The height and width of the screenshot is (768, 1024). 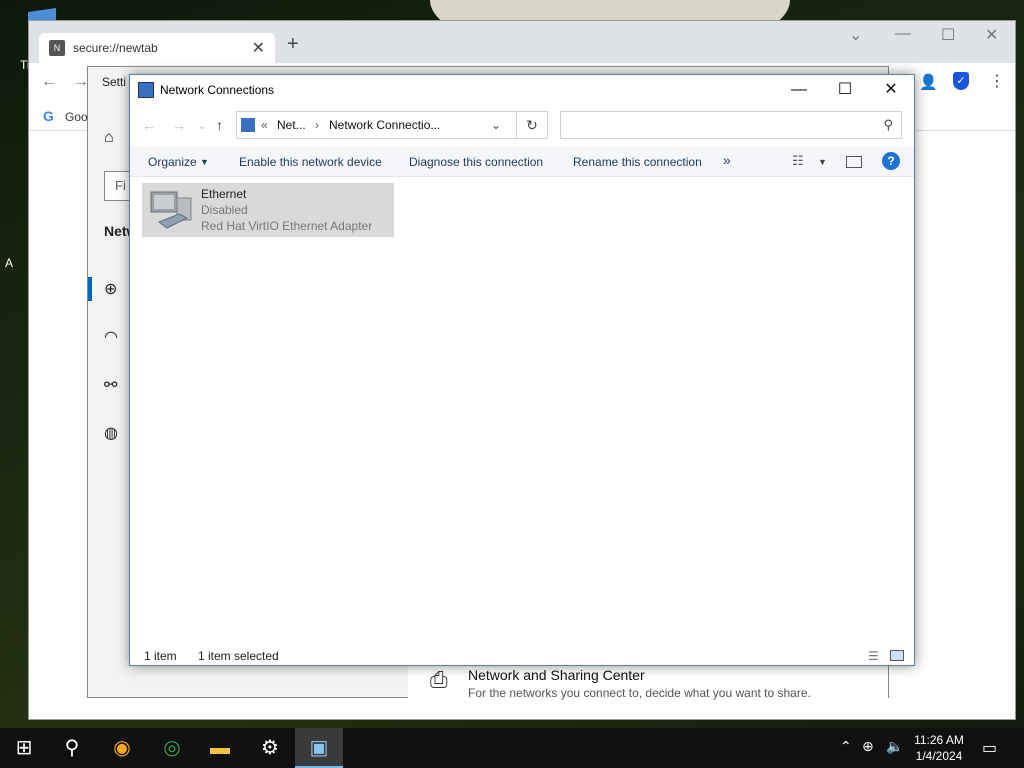 What do you see at coordinates (179, 125) in the screenshot?
I see `forward-icon: →` at bounding box center [179, 125].